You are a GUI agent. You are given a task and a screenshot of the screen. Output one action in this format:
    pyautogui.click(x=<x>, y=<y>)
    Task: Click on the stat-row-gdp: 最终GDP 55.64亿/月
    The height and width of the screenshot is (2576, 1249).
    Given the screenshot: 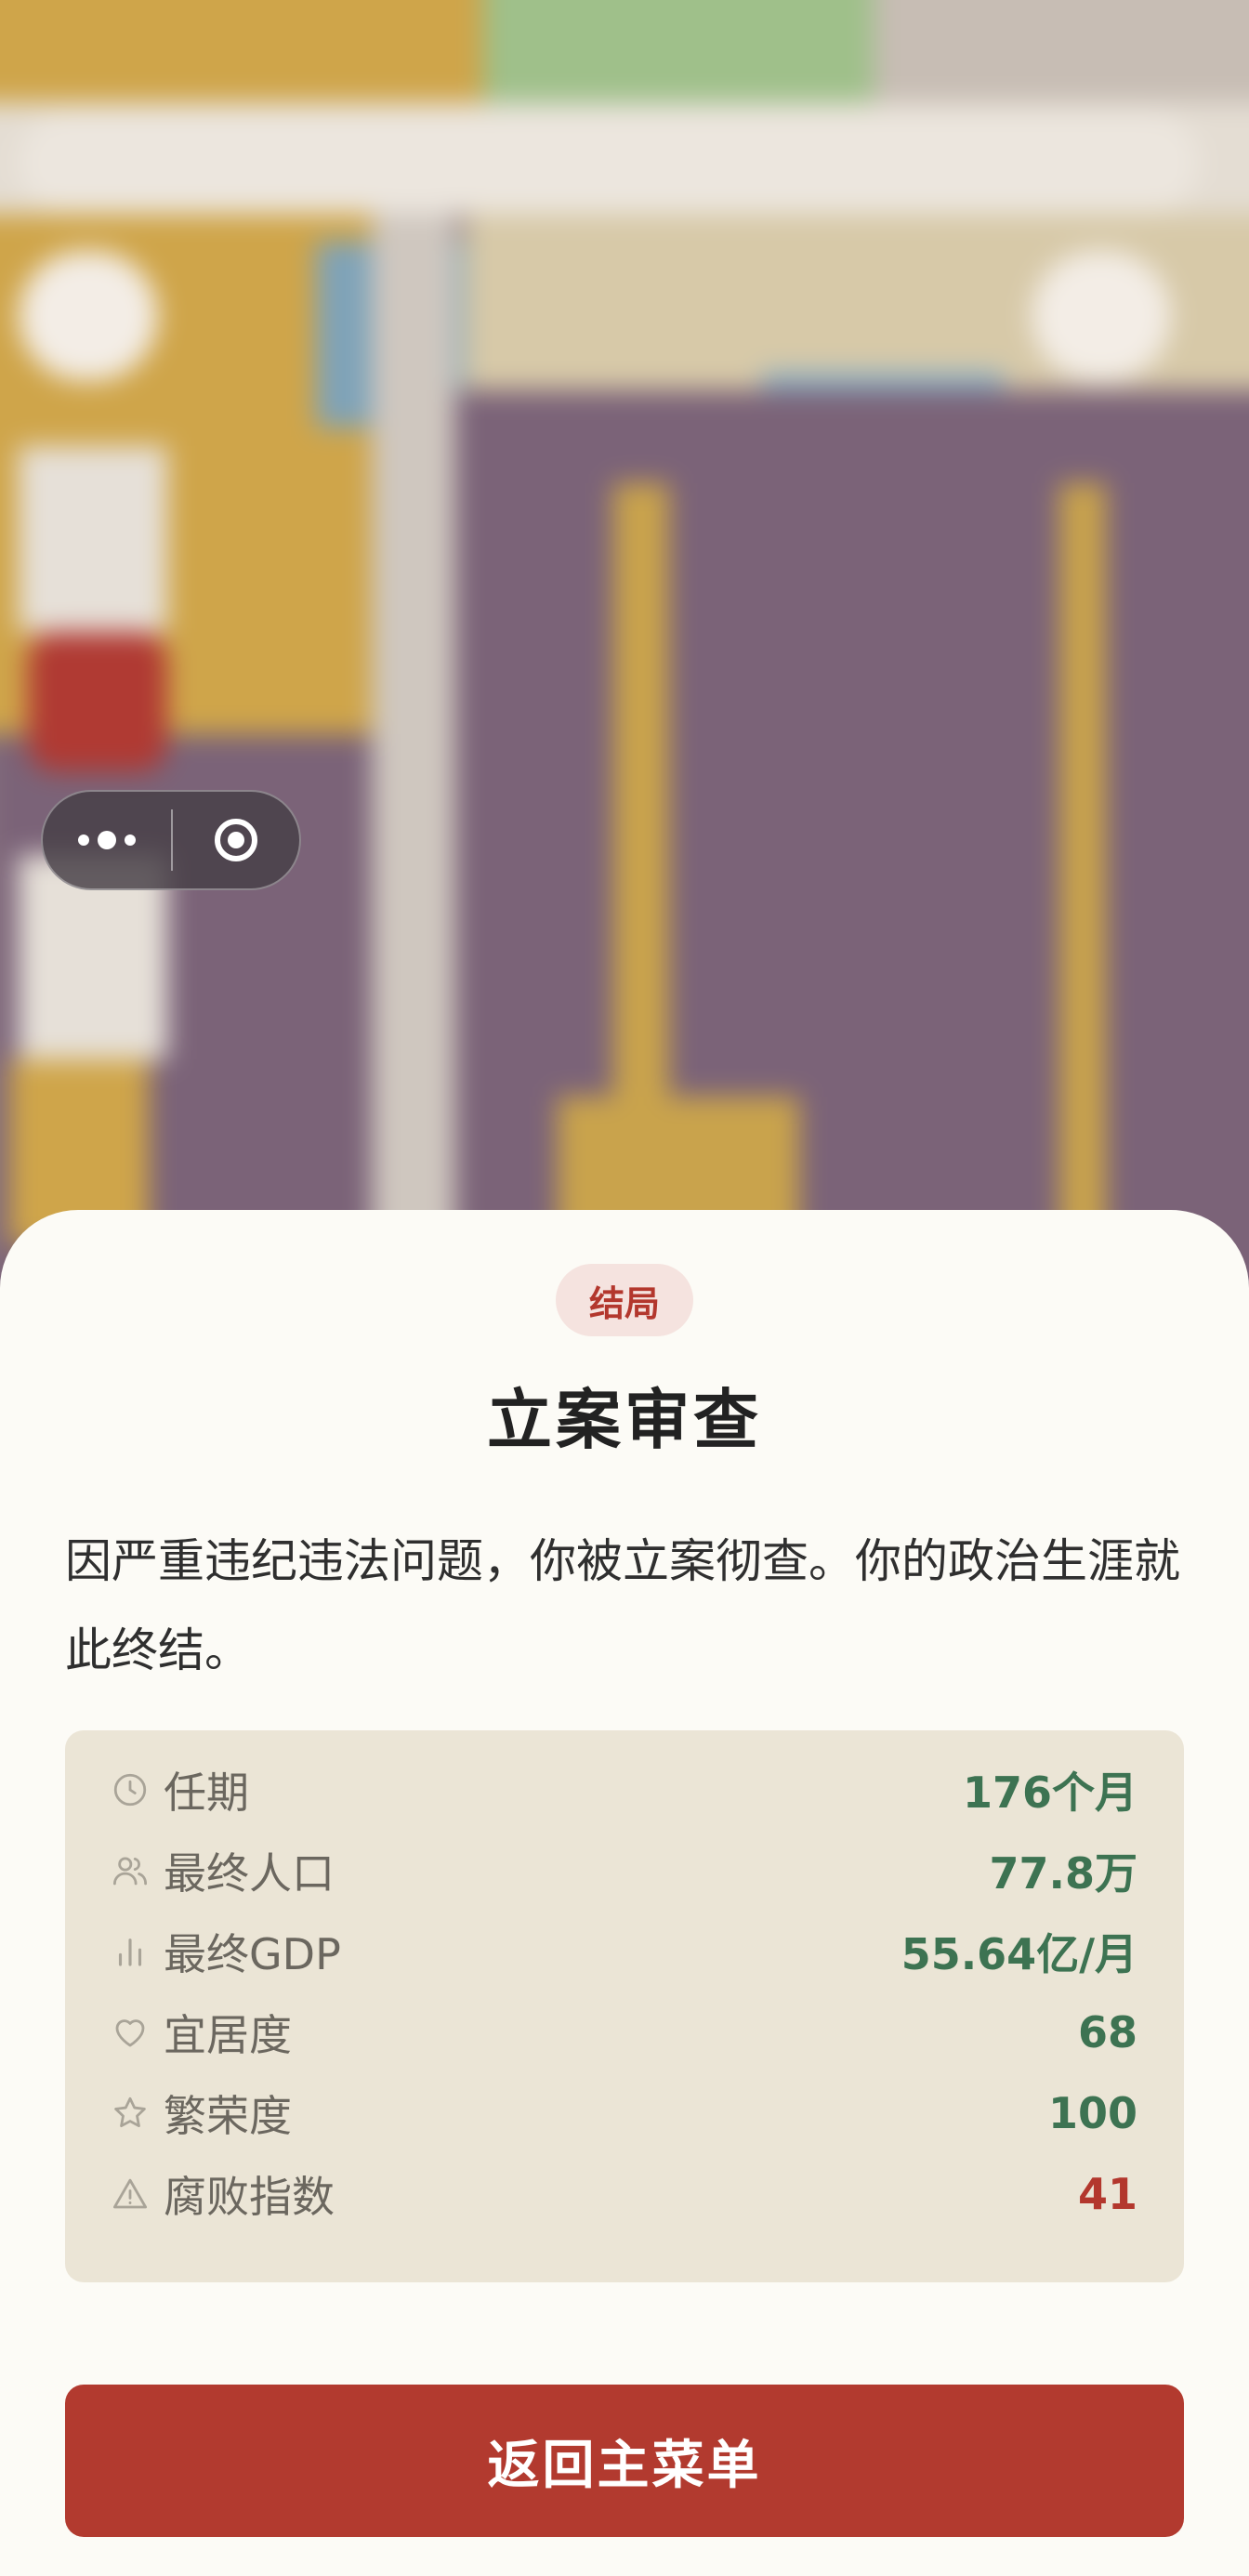 What is the action you would take?
    pyautogui.click(x=624, y=1951)
    